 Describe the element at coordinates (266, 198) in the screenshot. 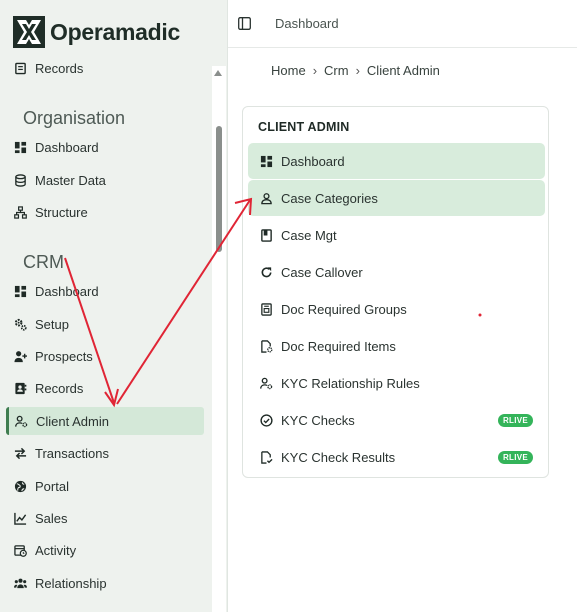

I see `user-icon` at that location.